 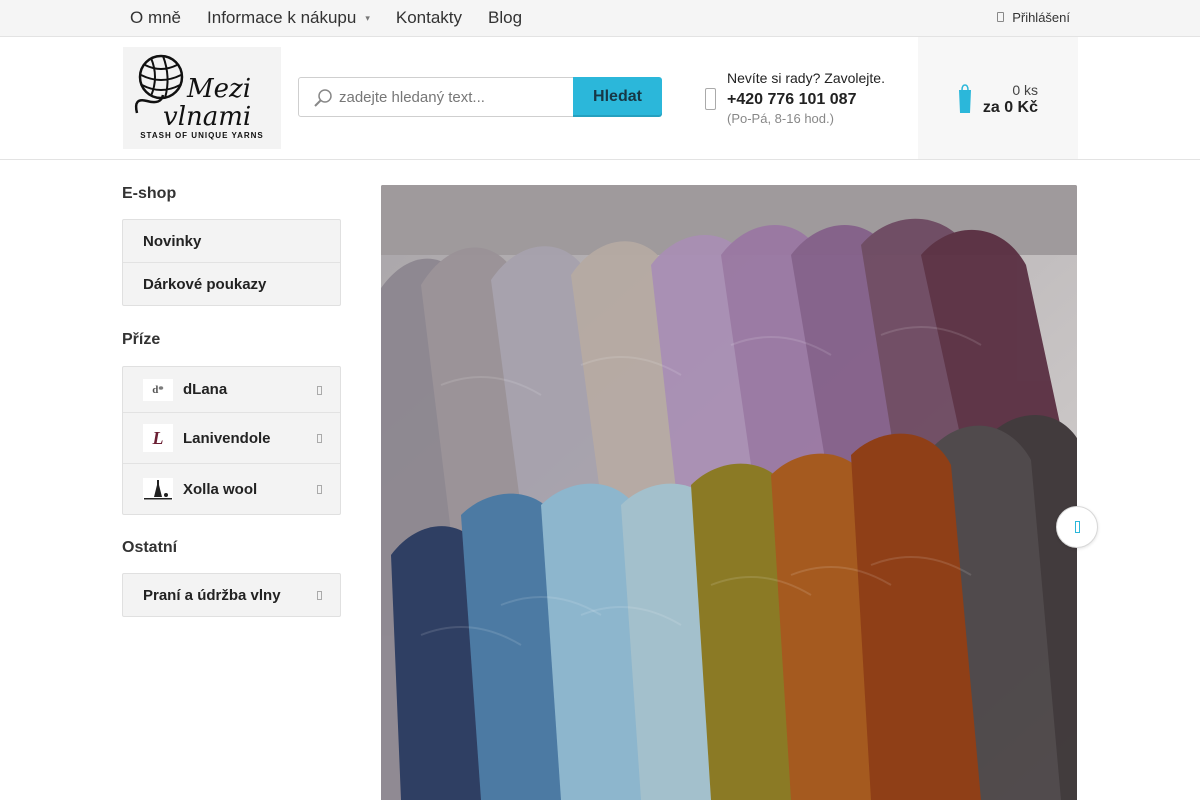 I want to click on shopping-bag-icon, so click(x=965, y=98).